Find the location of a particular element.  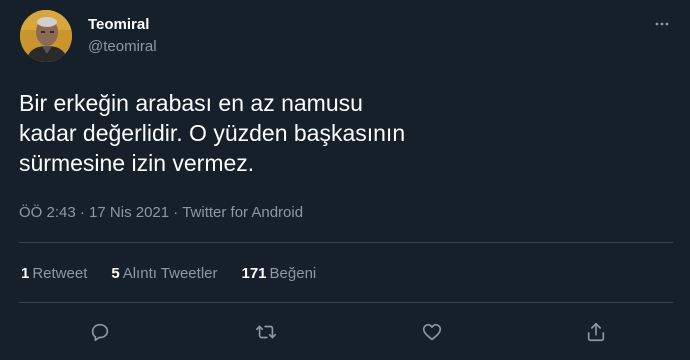

stat-label: Alıntı Tweetler is located at coordinates (170, 273).